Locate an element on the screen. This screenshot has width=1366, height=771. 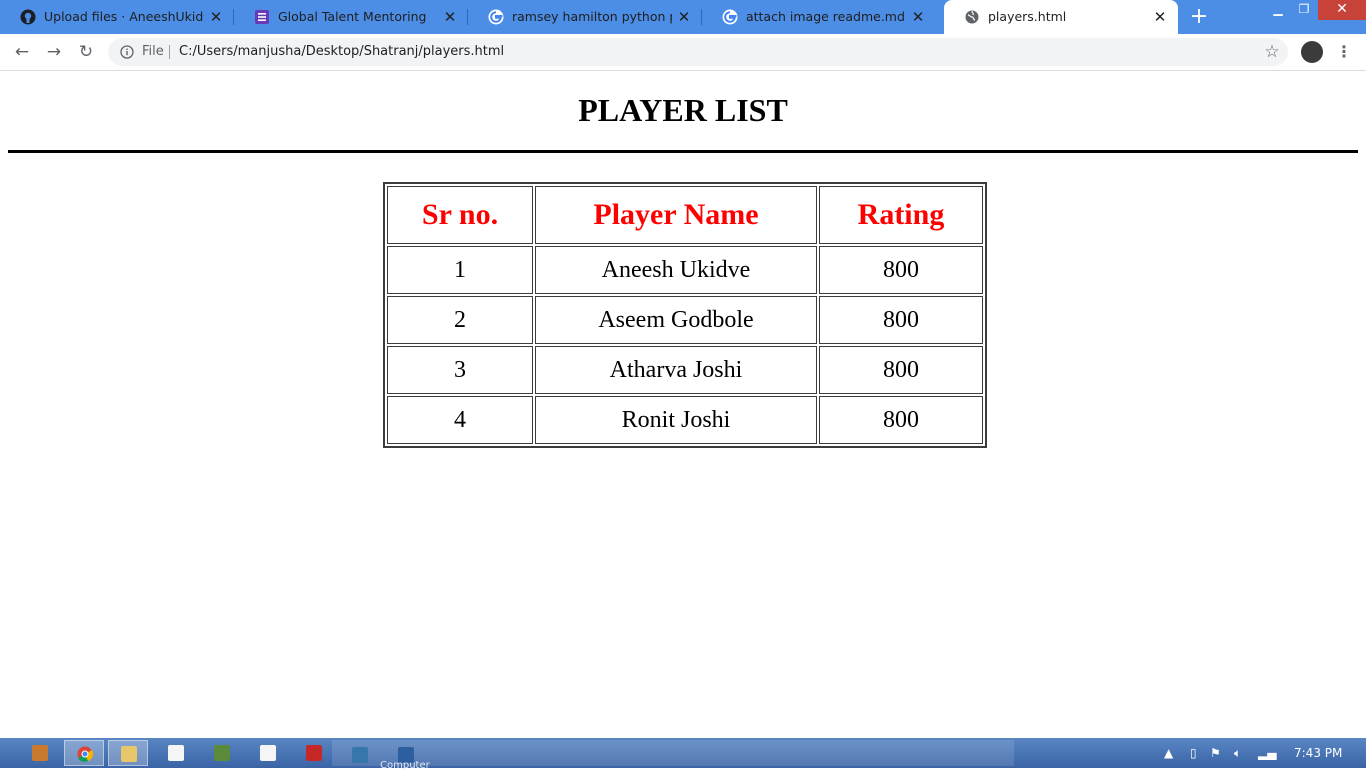
cell-player-name: Aseem Godbole is located at coordinates (676, 320).